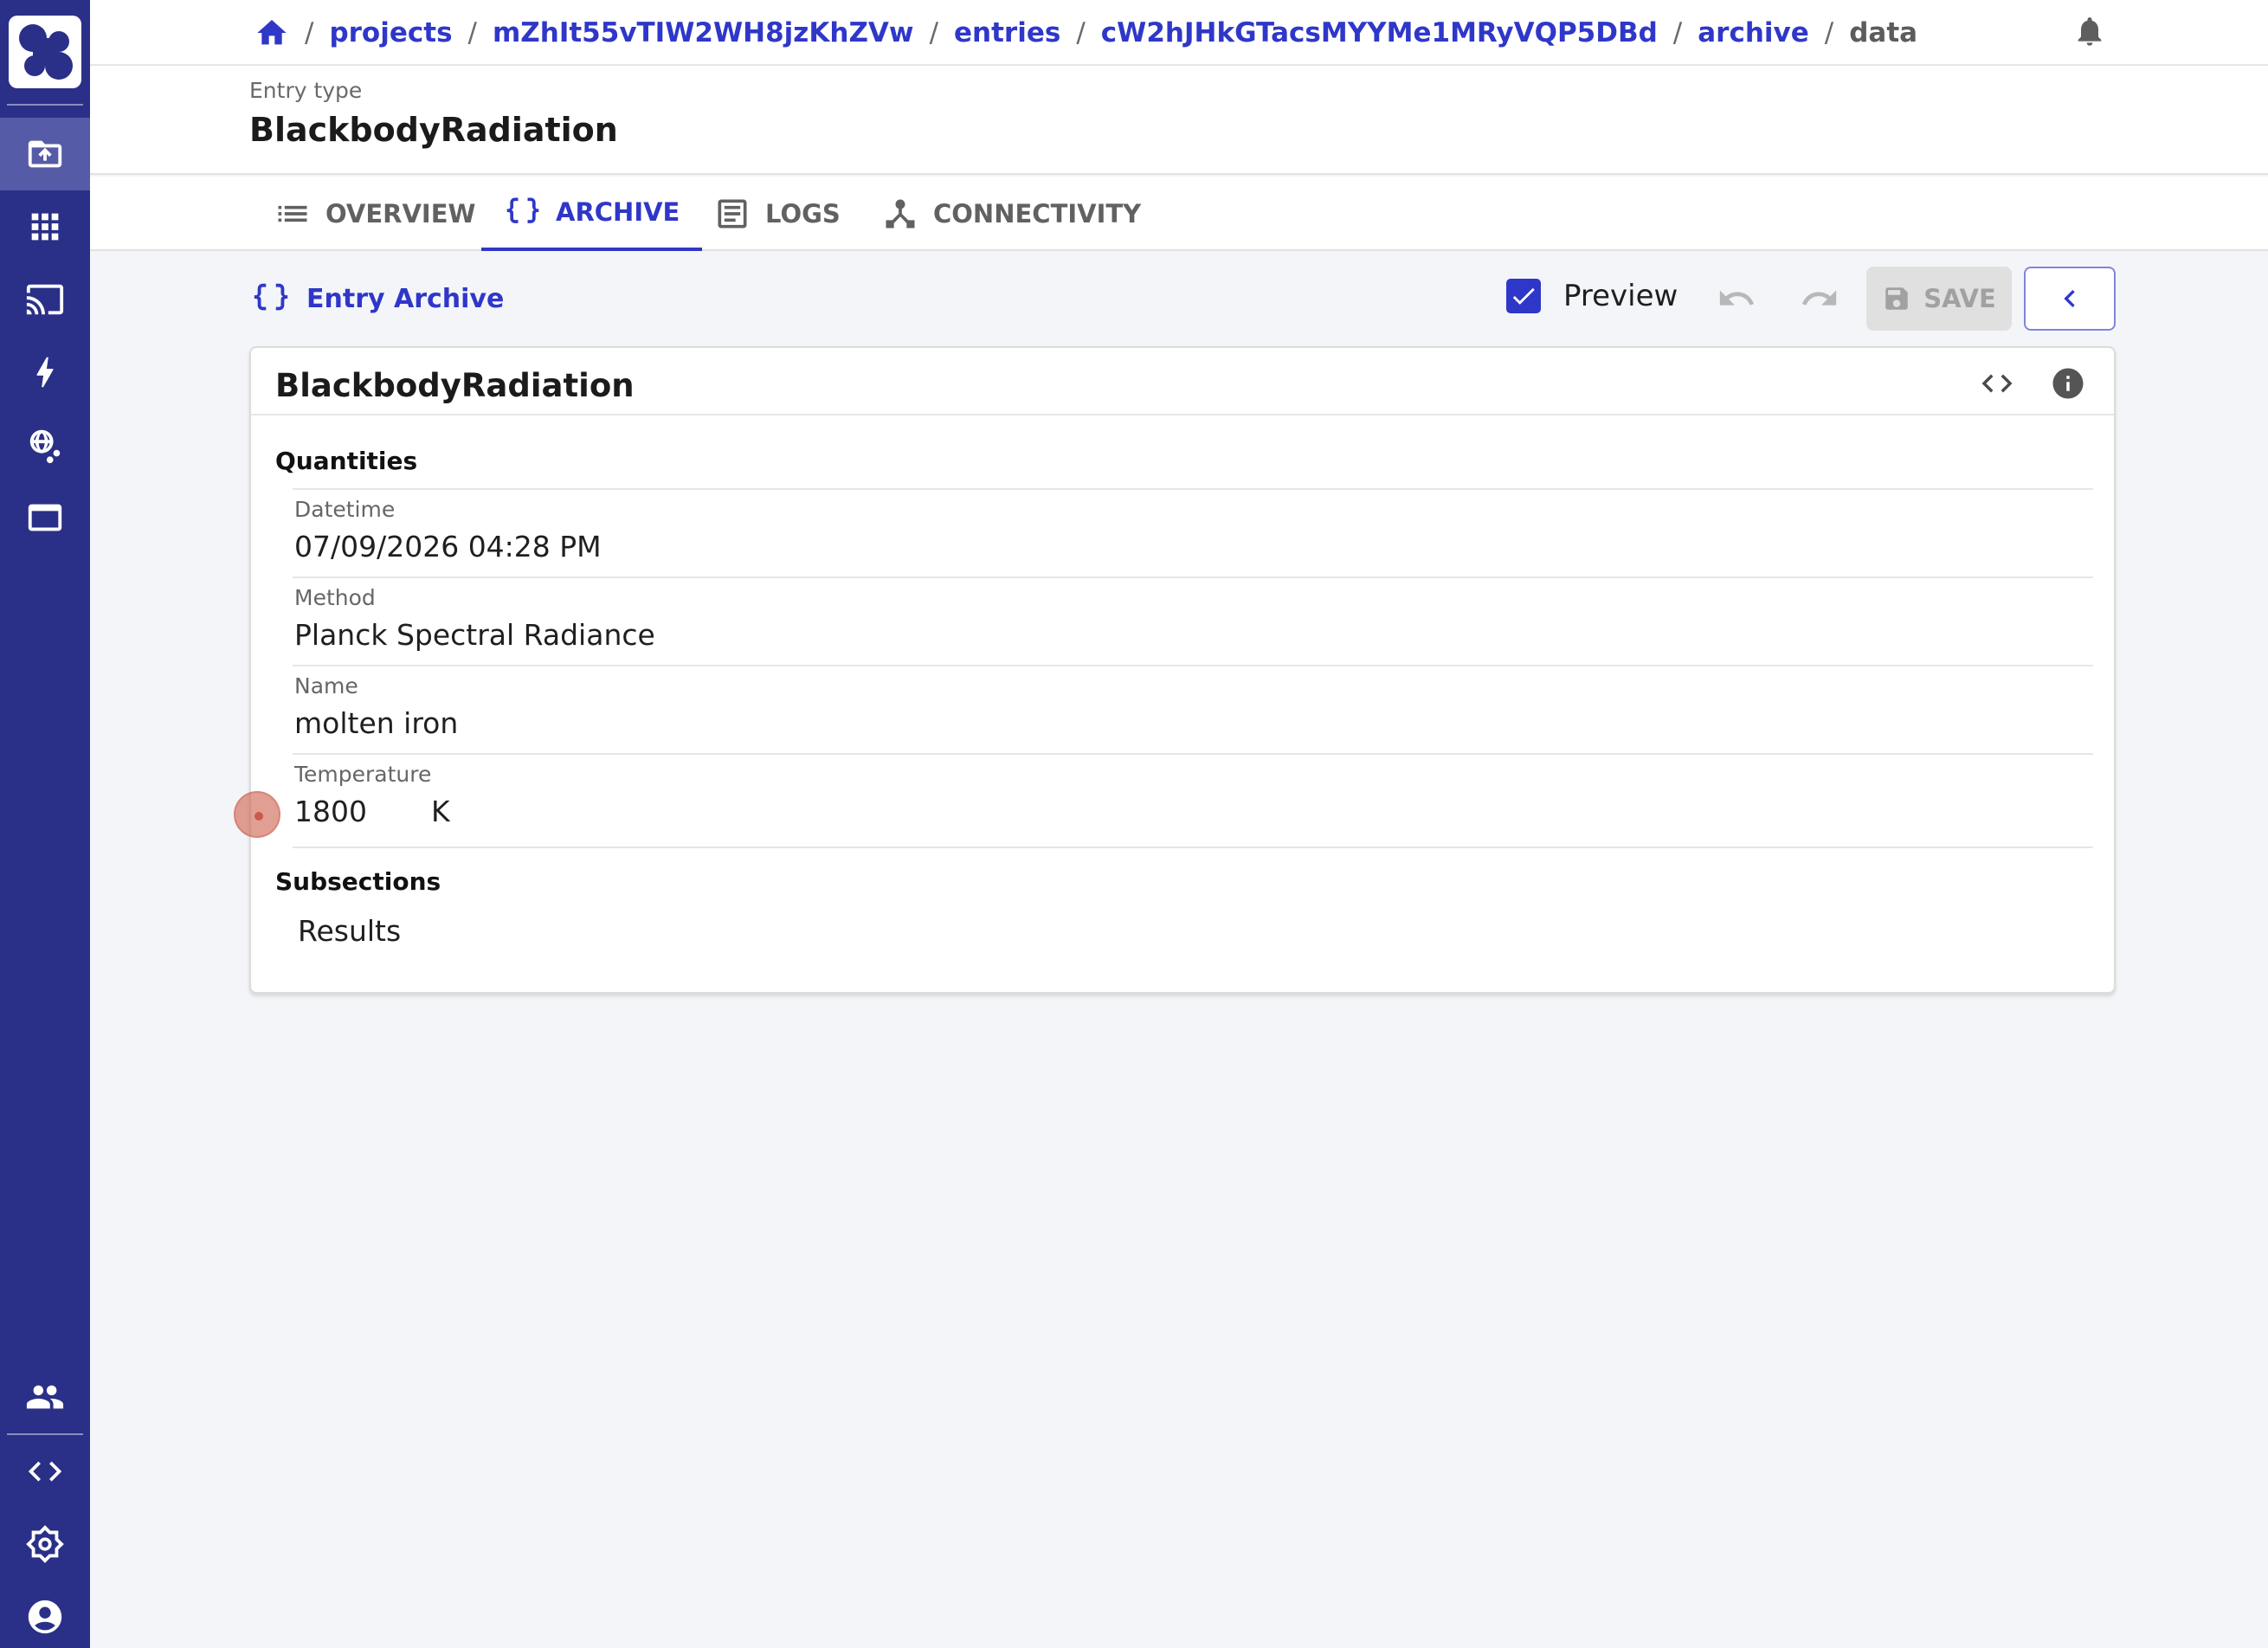 This screenshot has width=2268, height=1648. I want to click on sidebar-item-groups, so click(45, 1397).